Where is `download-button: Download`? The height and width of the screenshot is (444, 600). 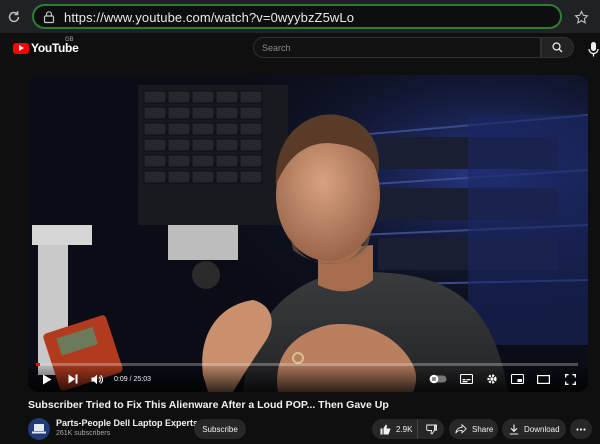
download-button: Download is located at coordinates (534, 429).